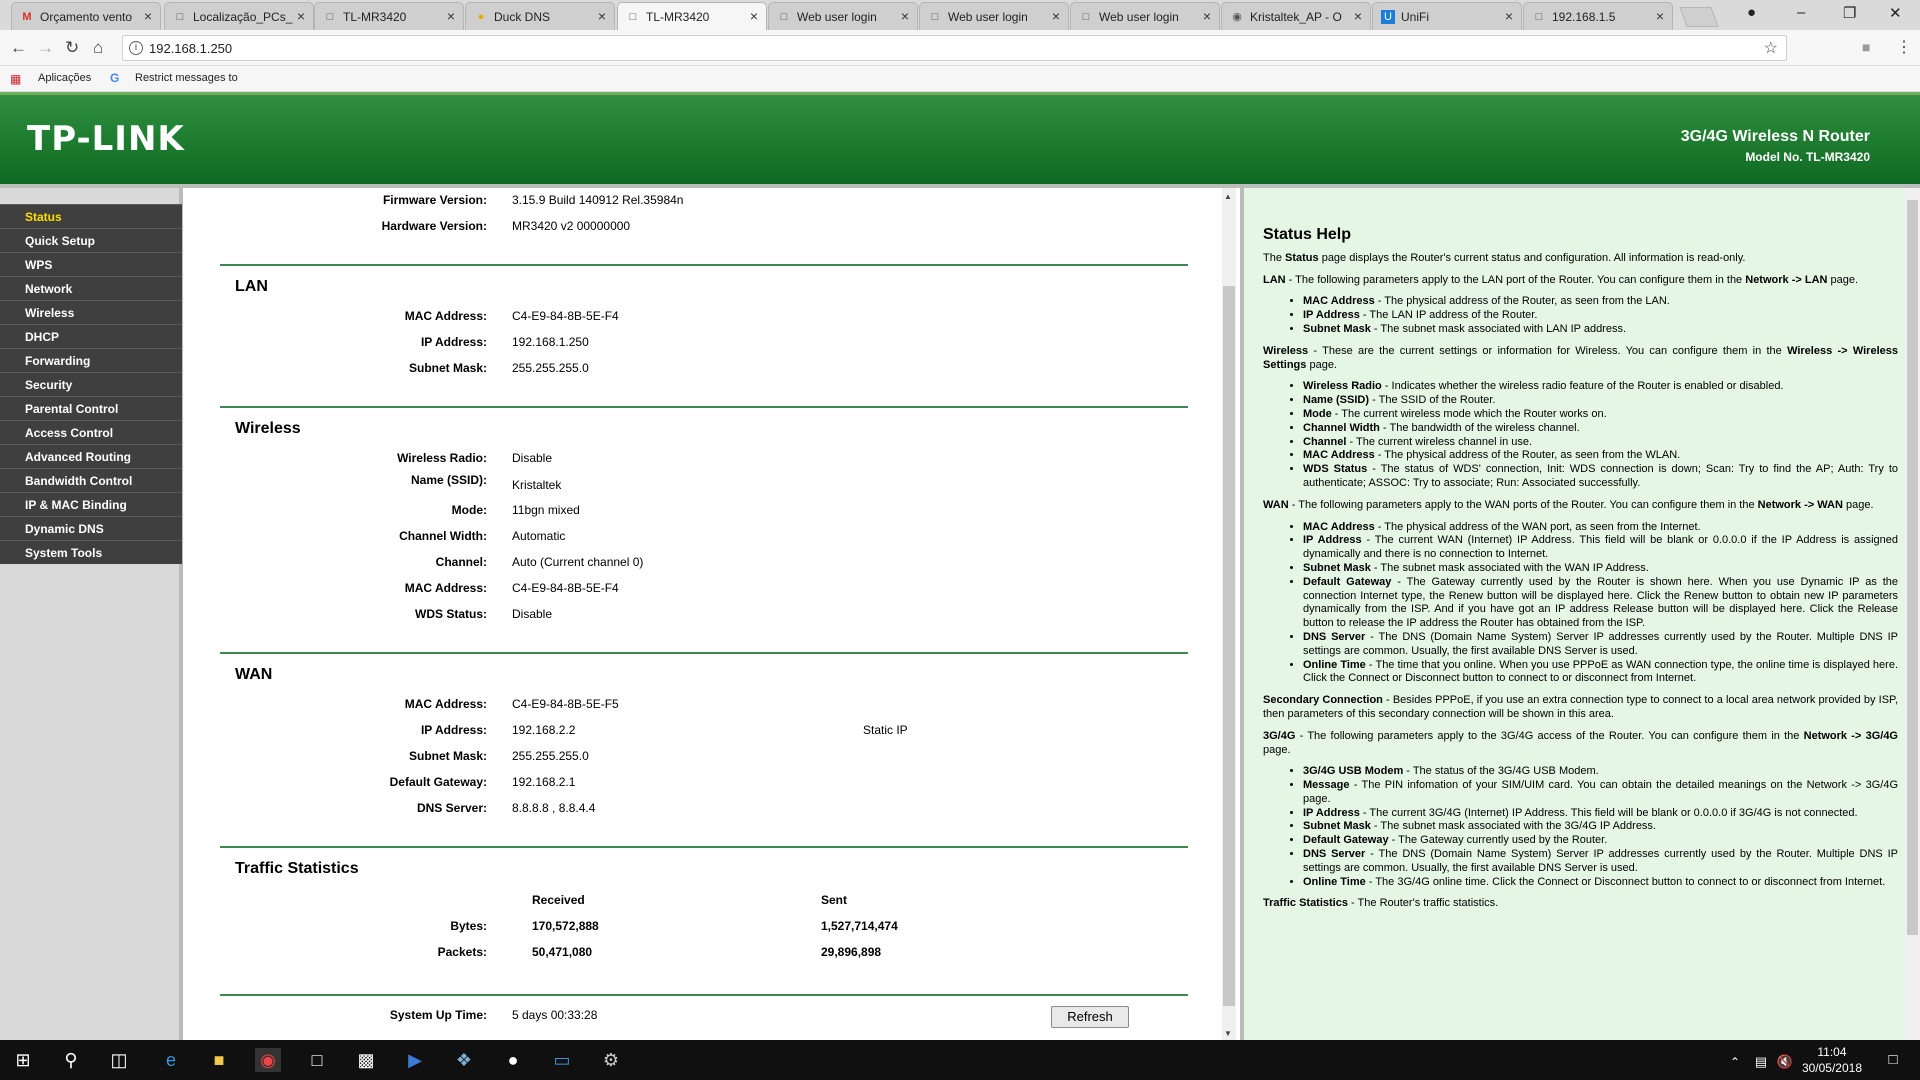 The image size is (1920, 1080). Describe the element at coordinates (91, 240) in the screenshot. I see `sidebar-item-quick-setup: Quick Setup` at that location.